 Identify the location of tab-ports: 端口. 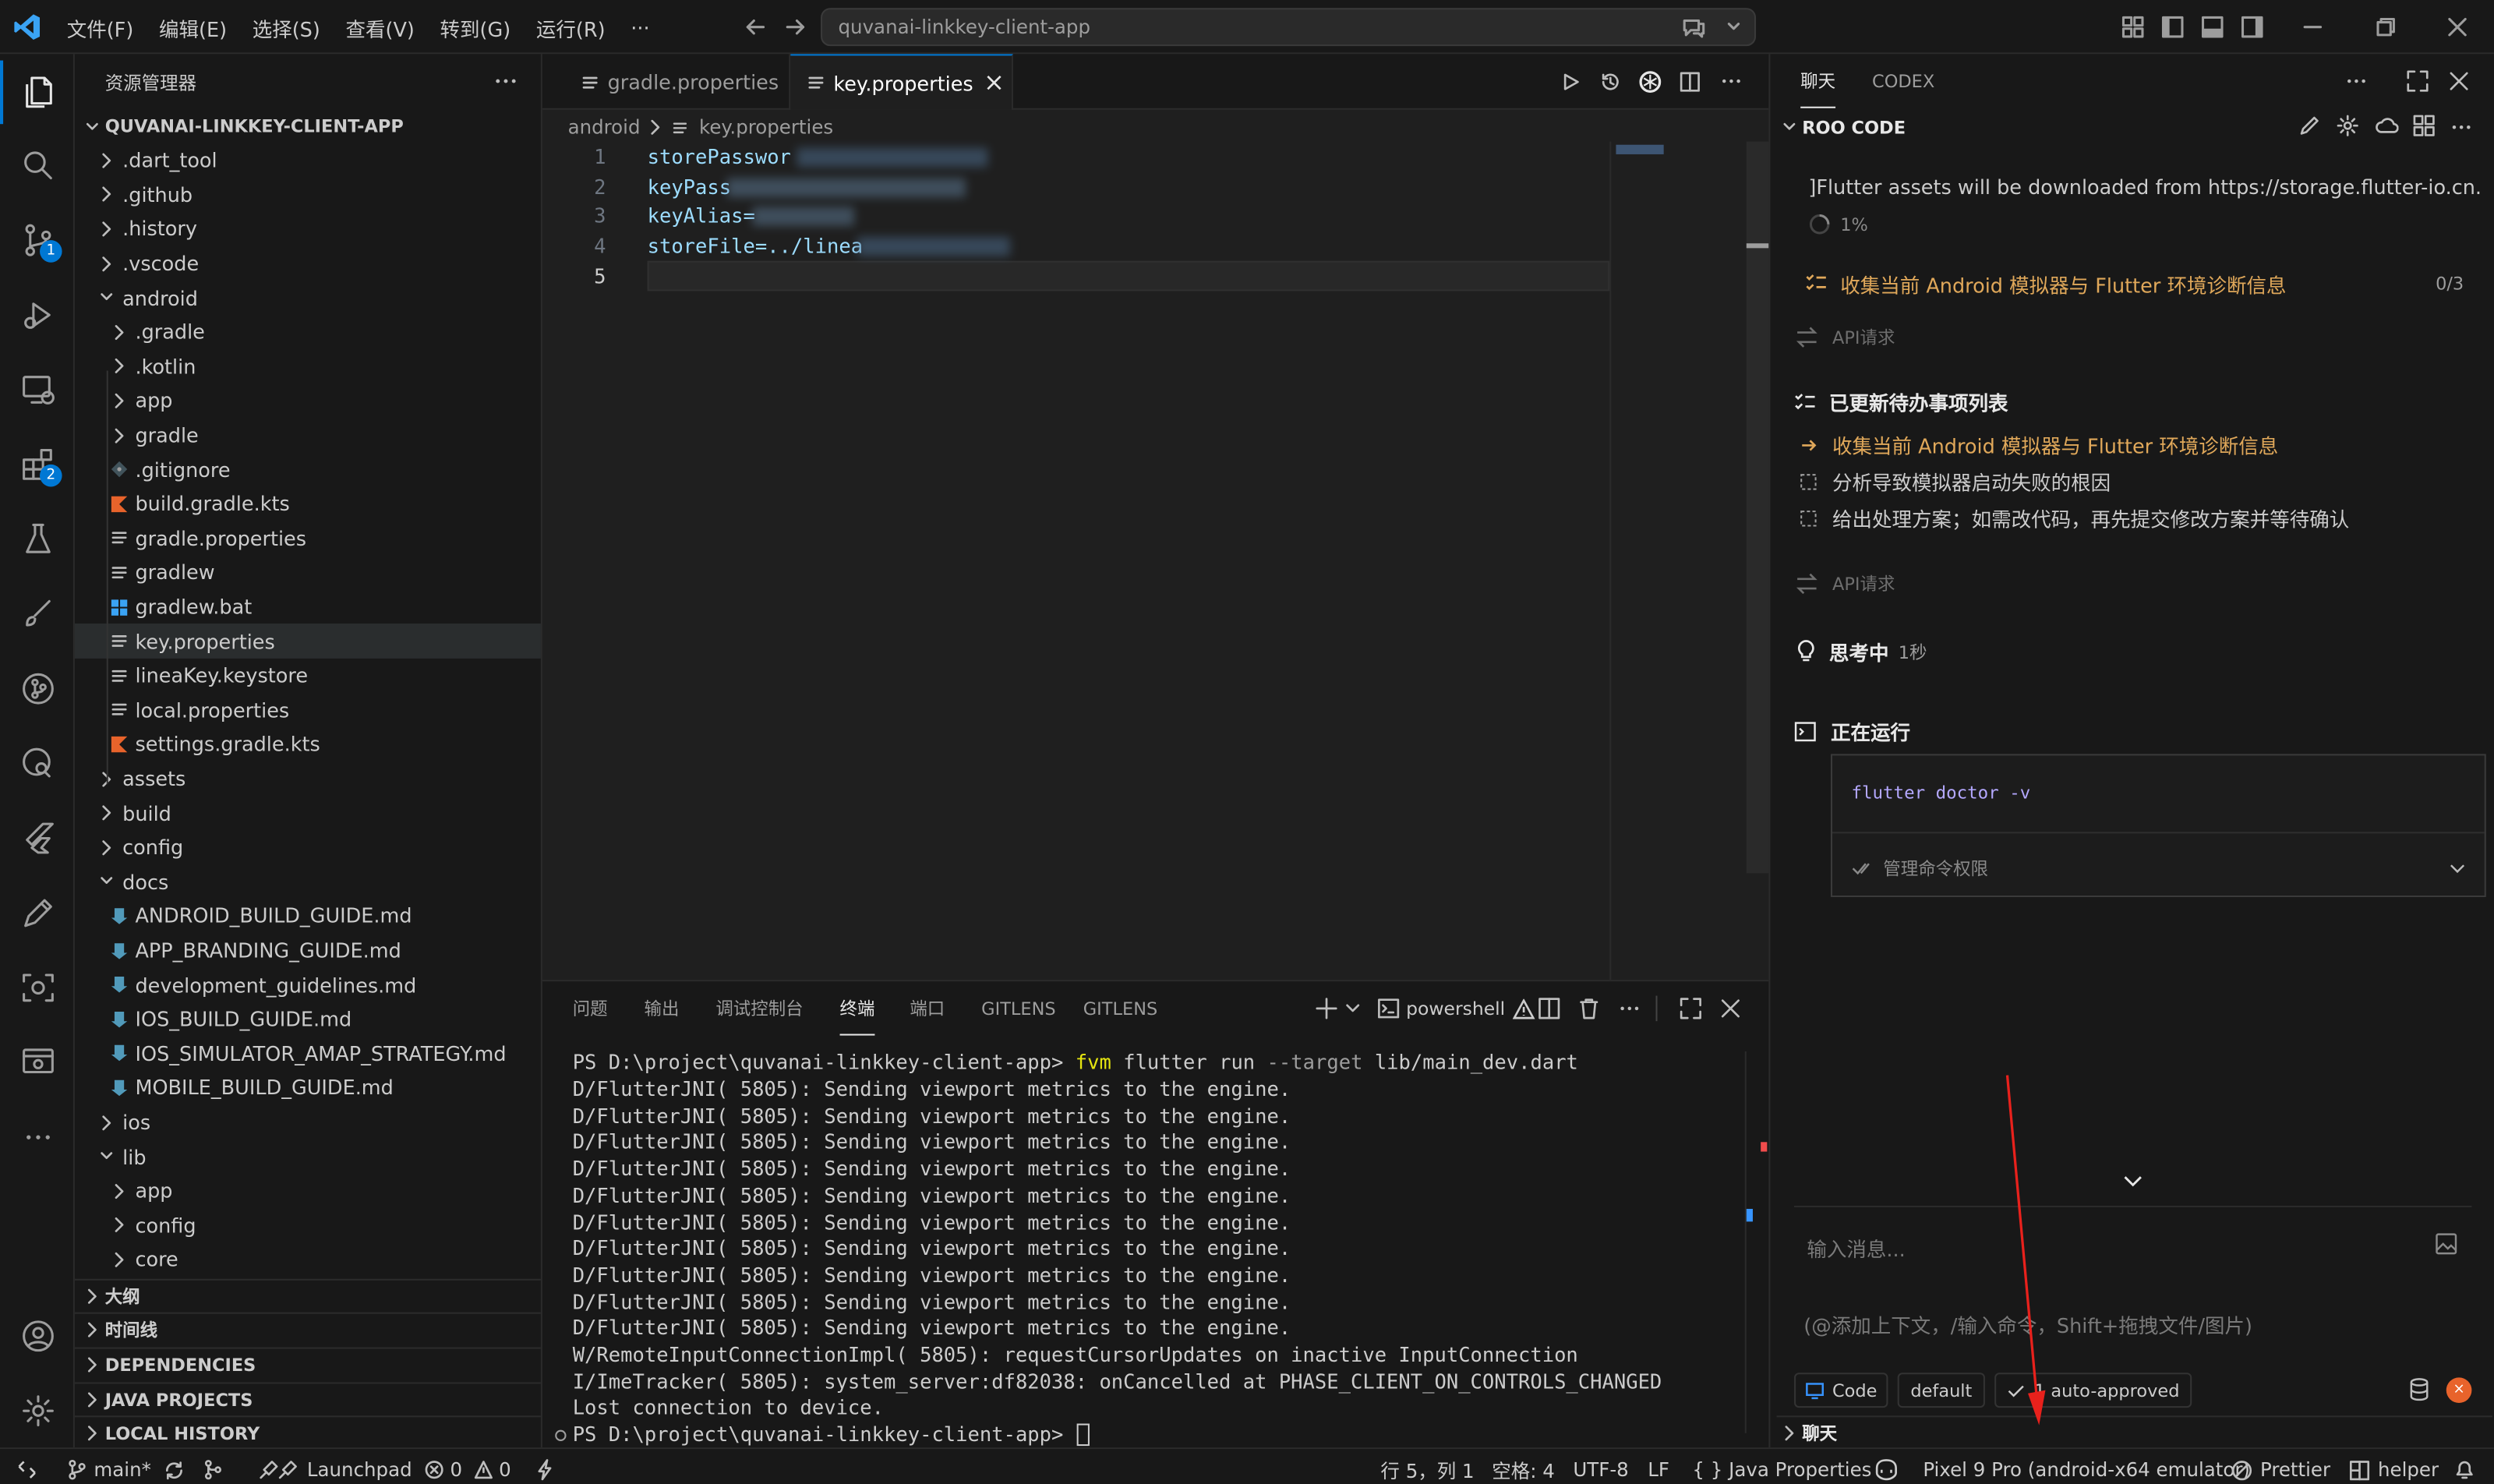
(928, 1008).